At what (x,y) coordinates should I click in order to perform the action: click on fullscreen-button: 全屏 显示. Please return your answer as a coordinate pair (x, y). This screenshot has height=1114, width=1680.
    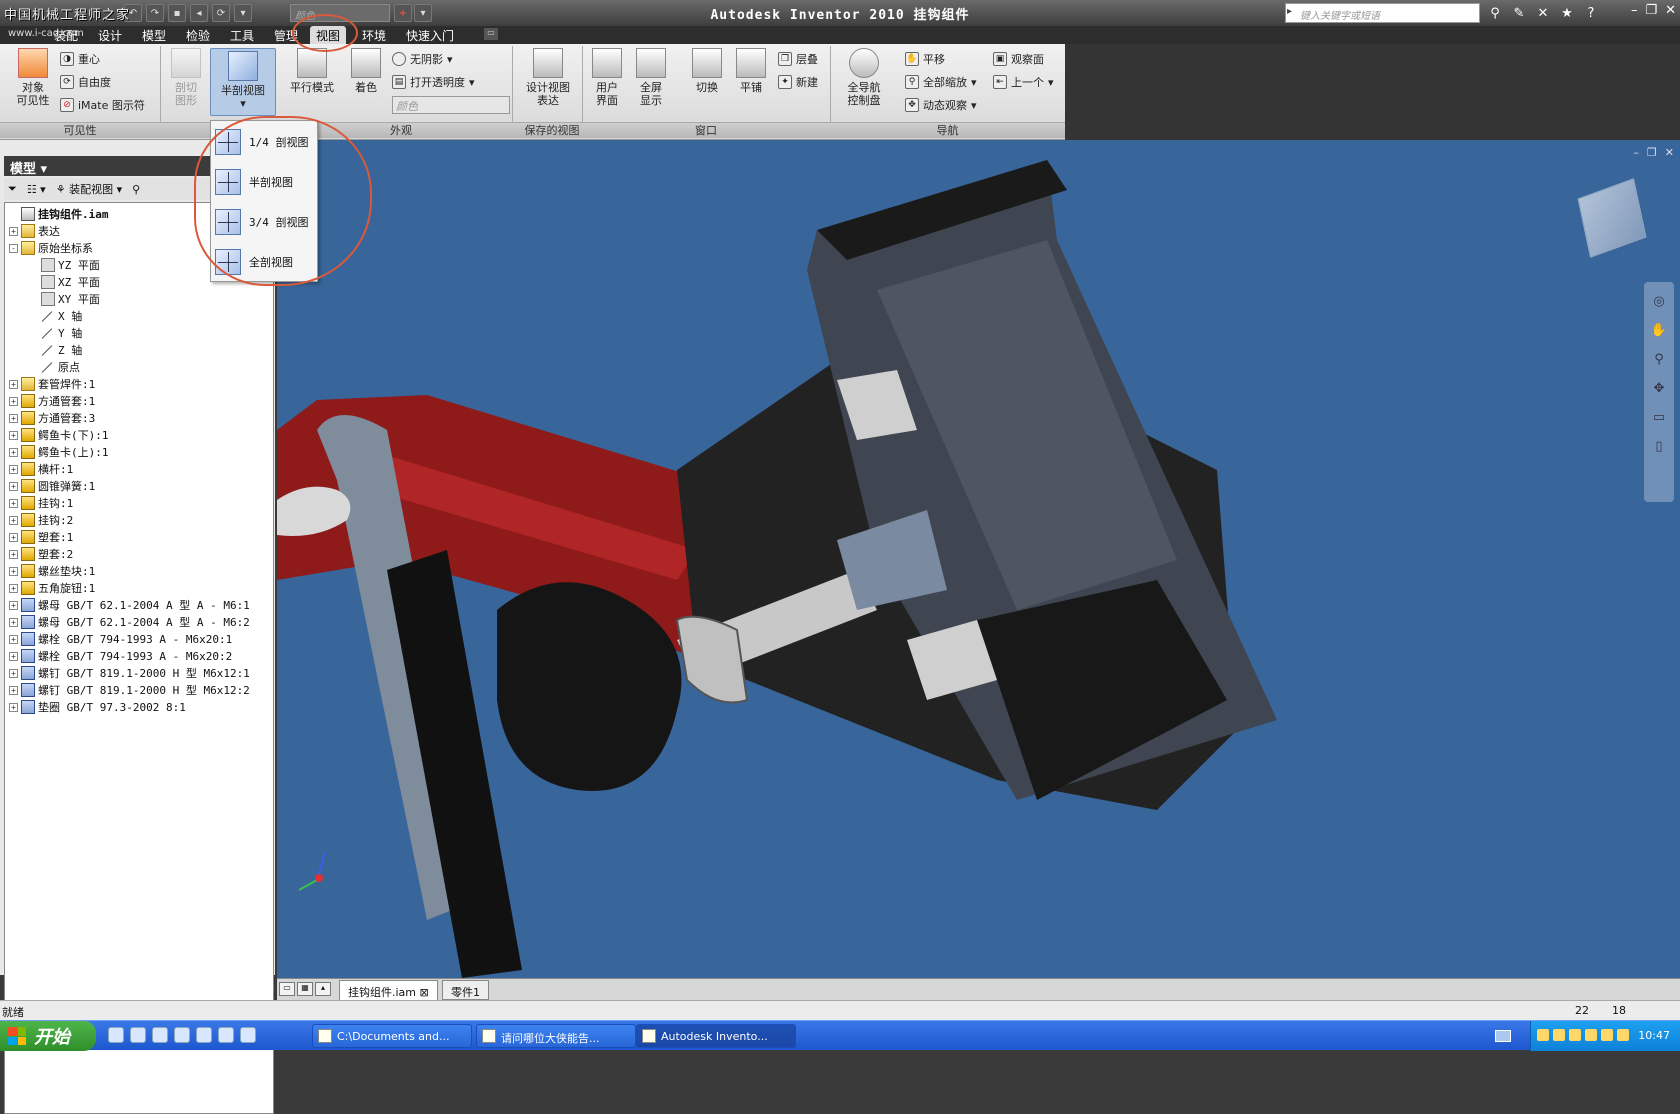
    Looking at the image, I should click on (651, 77).